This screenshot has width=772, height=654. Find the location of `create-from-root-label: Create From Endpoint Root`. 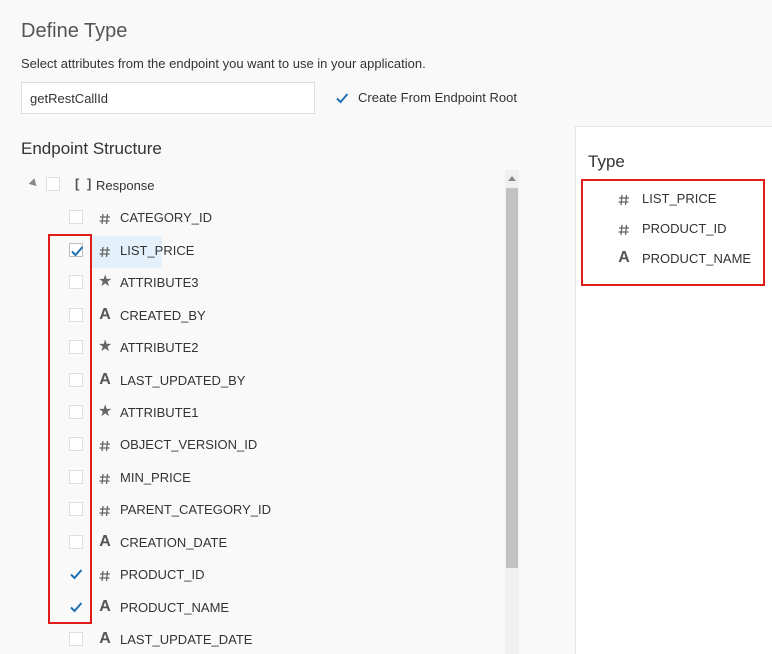

create-from-root-label: Create From Endpoint Root is located at coordinates (437, 97).